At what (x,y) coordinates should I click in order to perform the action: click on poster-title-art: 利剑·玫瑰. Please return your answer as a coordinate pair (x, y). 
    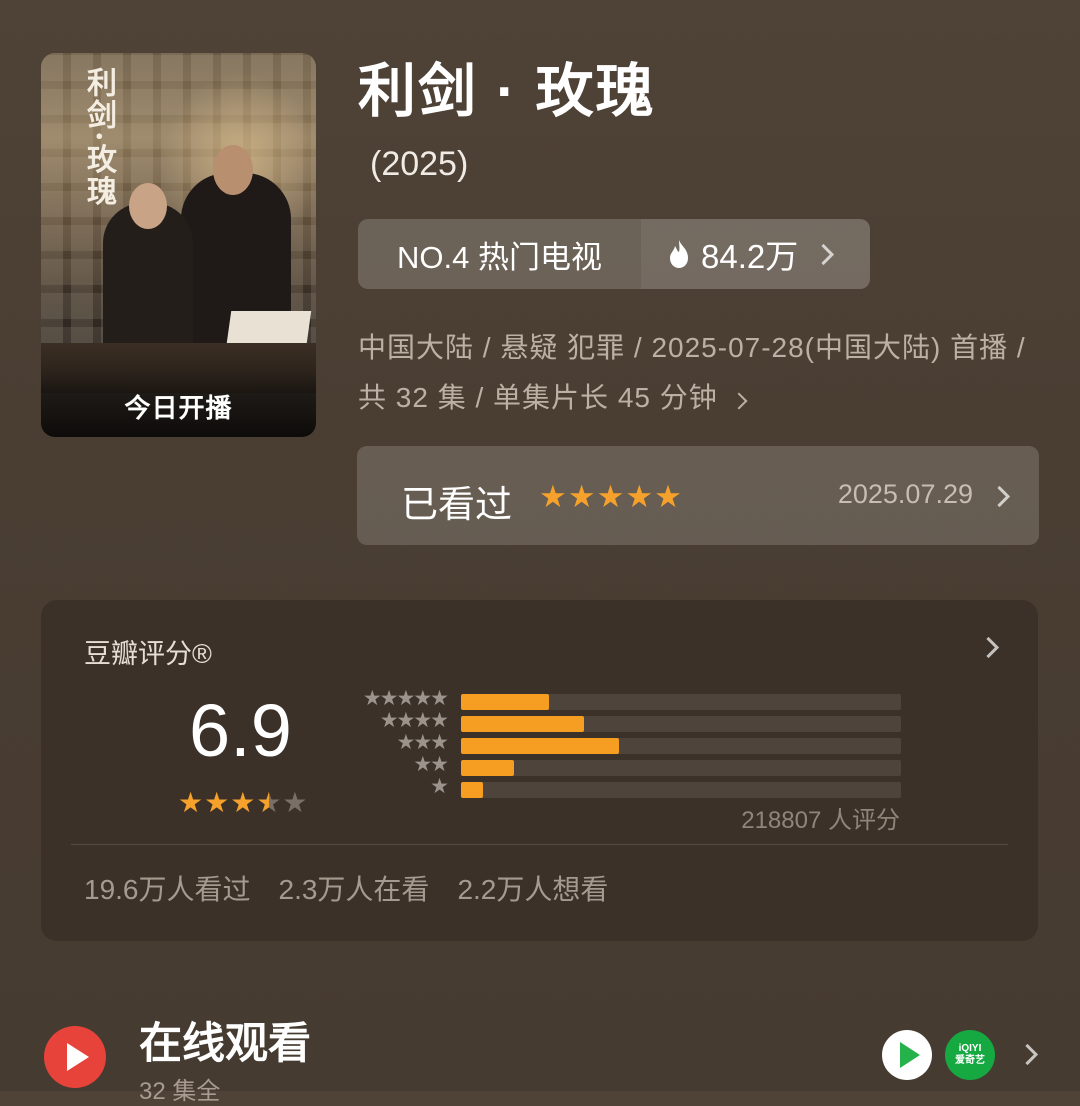
    Looking at the image, I should click on (98, 137).